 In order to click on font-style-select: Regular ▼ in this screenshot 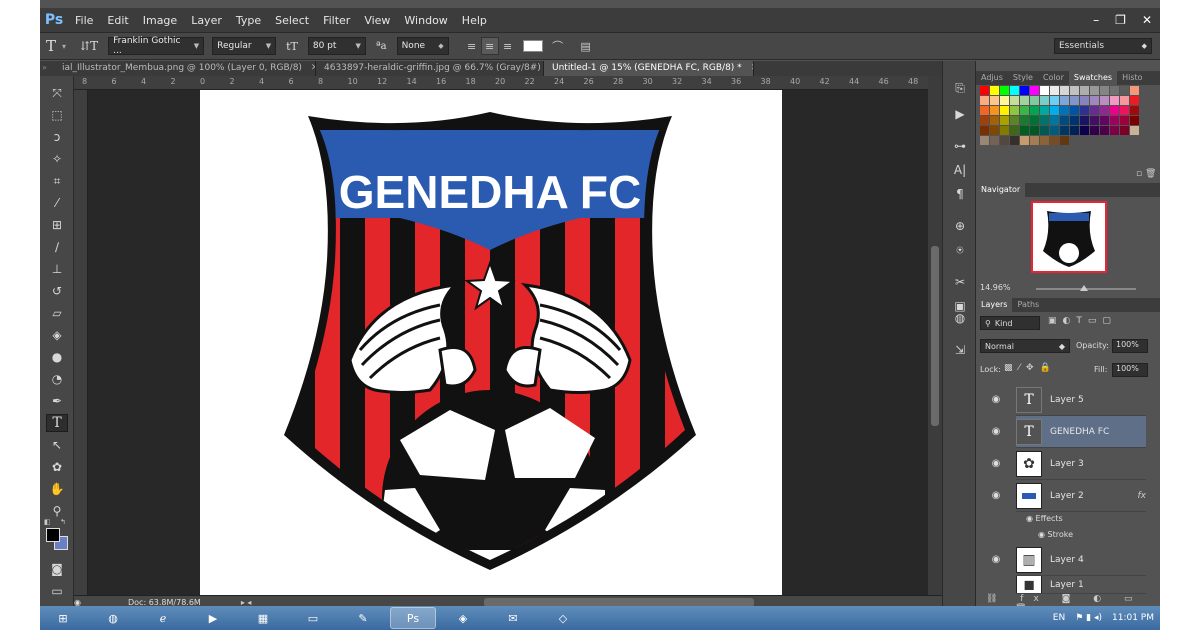, I will do `click(244, 46)`.